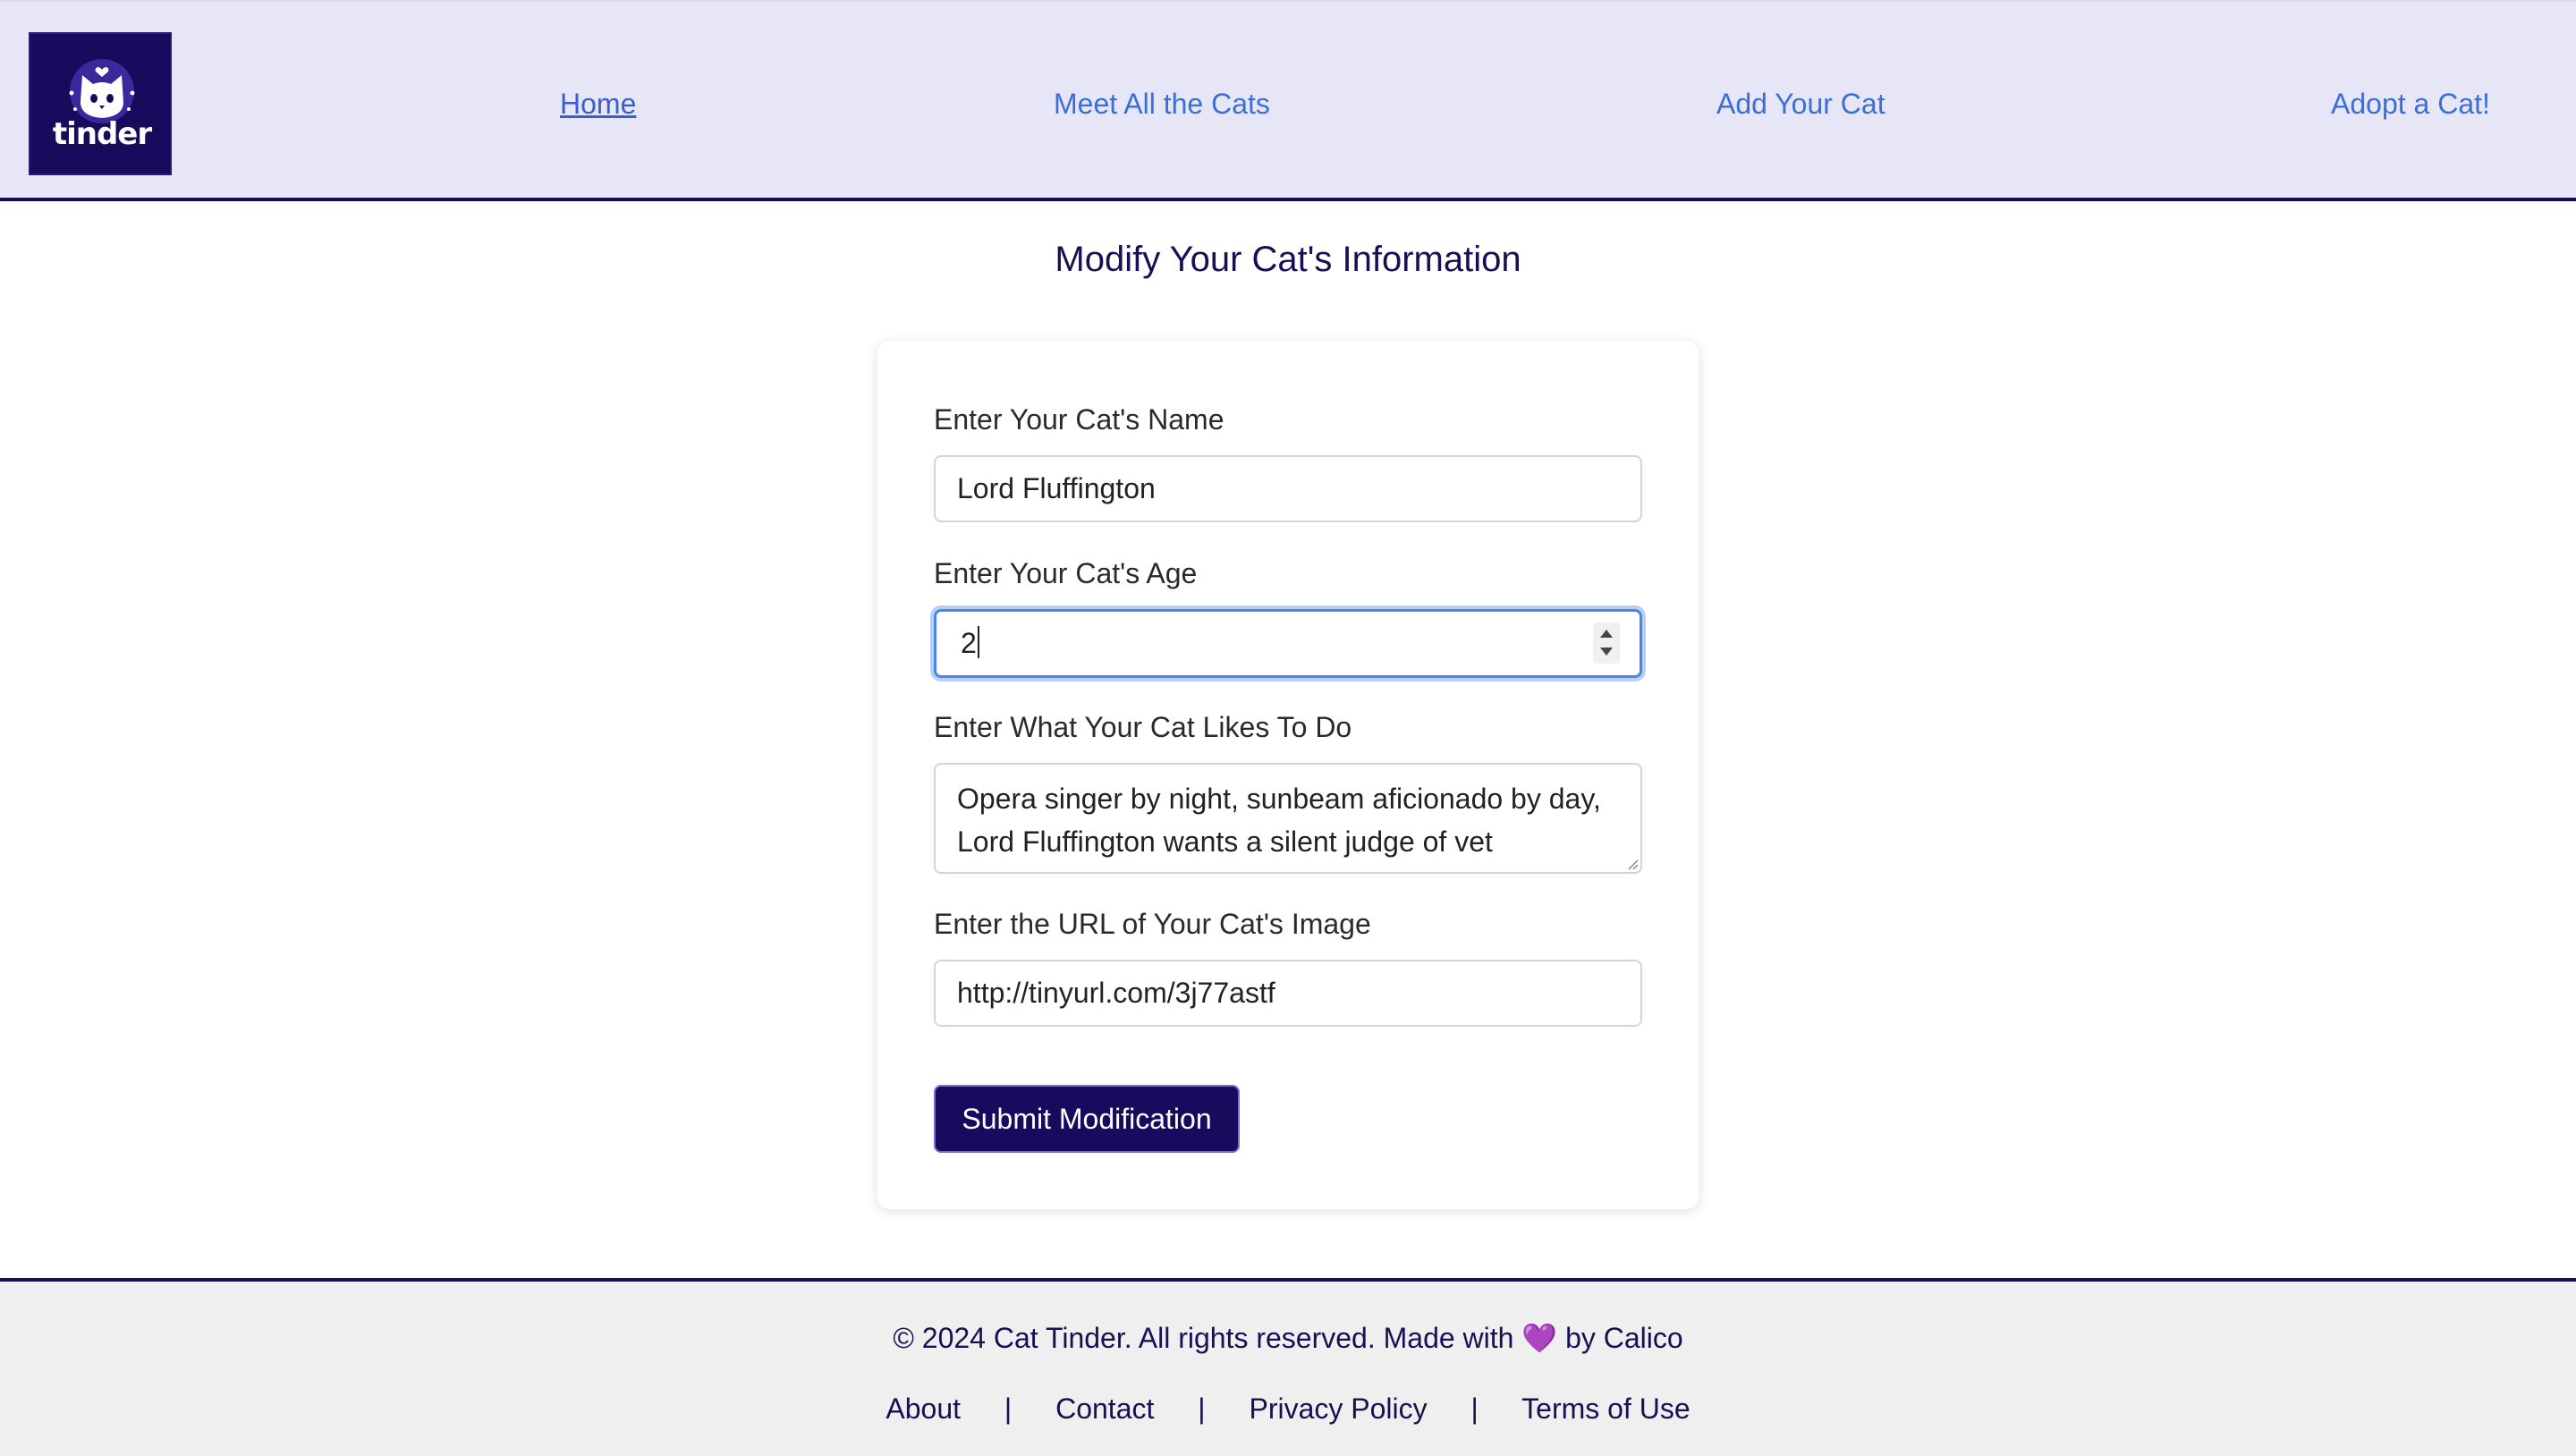 This screenshot has width=2576, height=1456. What do you see at coordinates (978, 642) in the screenshot?
I see `text-caret` at bounding box center [978, 642].